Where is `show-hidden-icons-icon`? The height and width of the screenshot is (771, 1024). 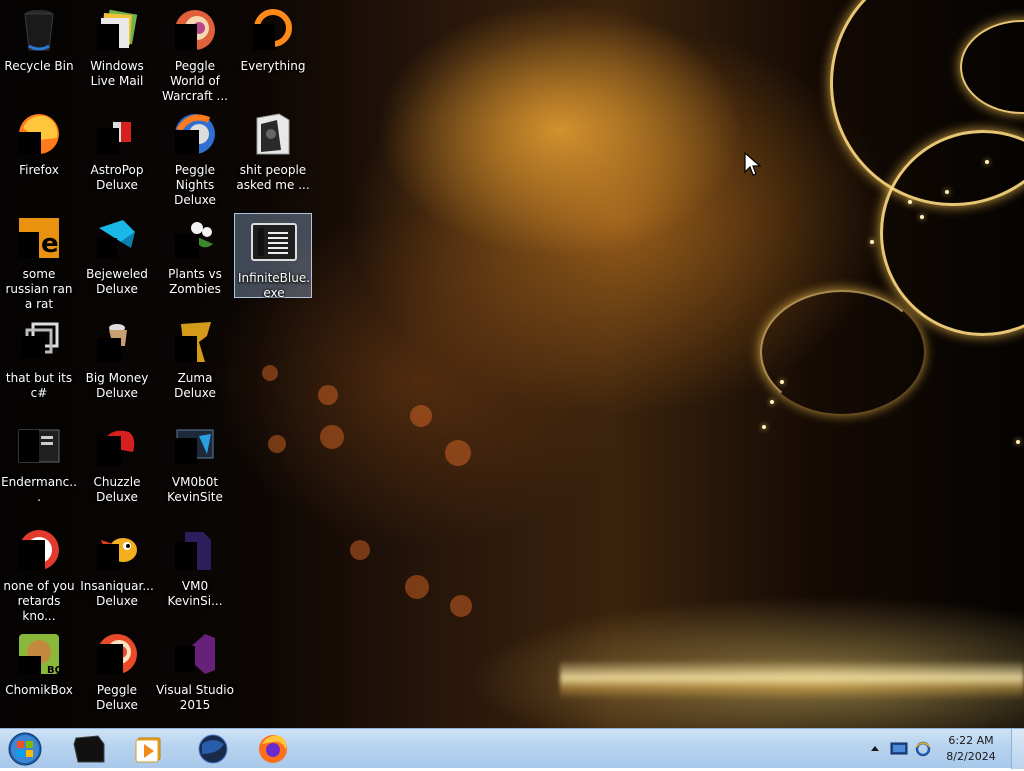 show-hidden-icons-icon is located at coordinates (875, 749).